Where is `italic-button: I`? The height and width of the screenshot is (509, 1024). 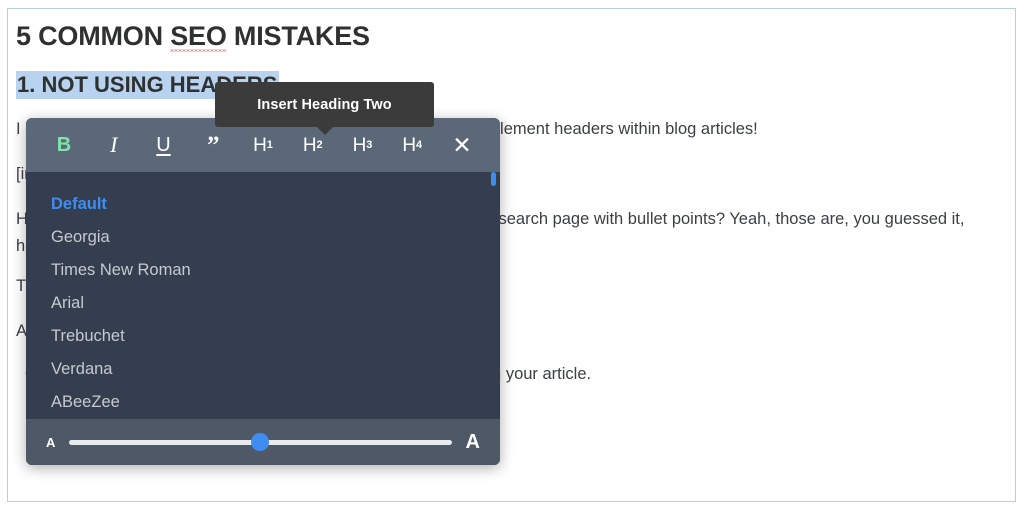 italic-button: I is located at coordinates (114, 145).